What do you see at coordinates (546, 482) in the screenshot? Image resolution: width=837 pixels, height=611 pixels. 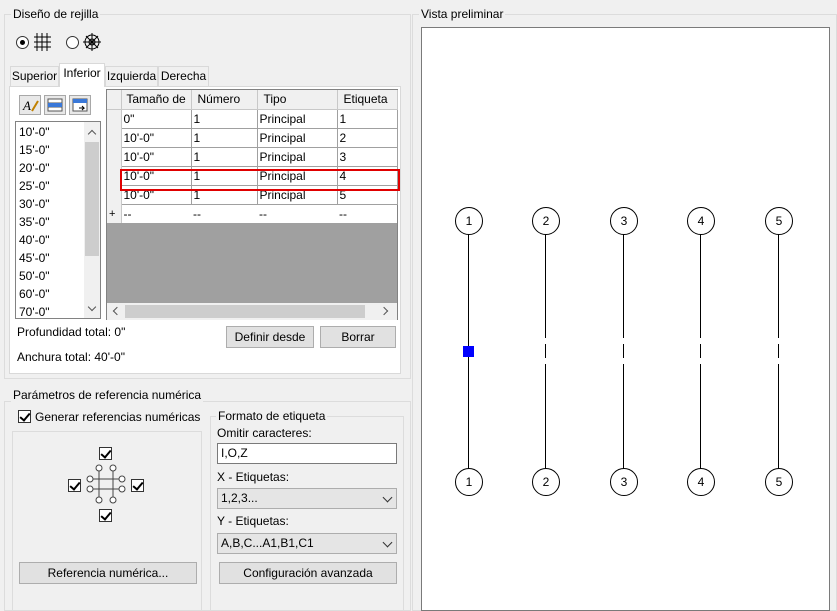 I see `grid-bubble-bottom: 2` at bounding box center [546, 482].